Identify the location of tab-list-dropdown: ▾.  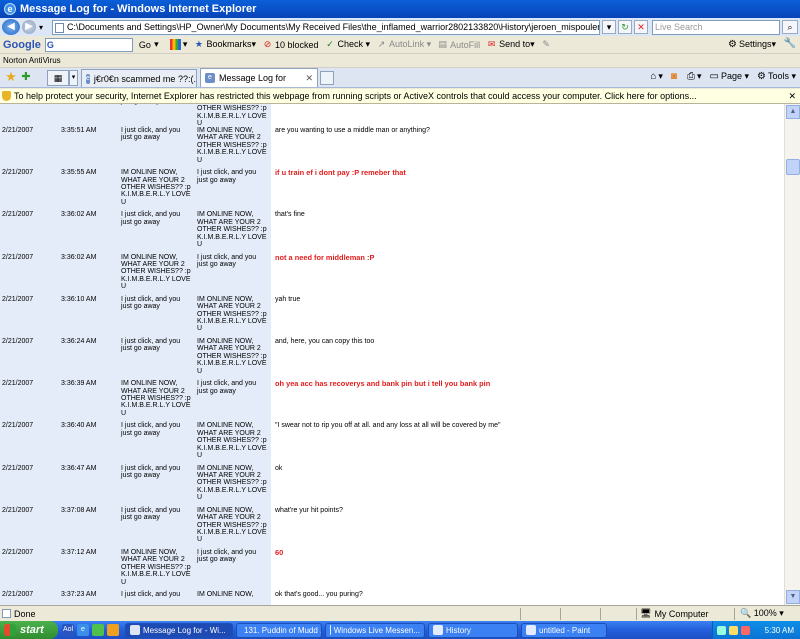
(73, 78).